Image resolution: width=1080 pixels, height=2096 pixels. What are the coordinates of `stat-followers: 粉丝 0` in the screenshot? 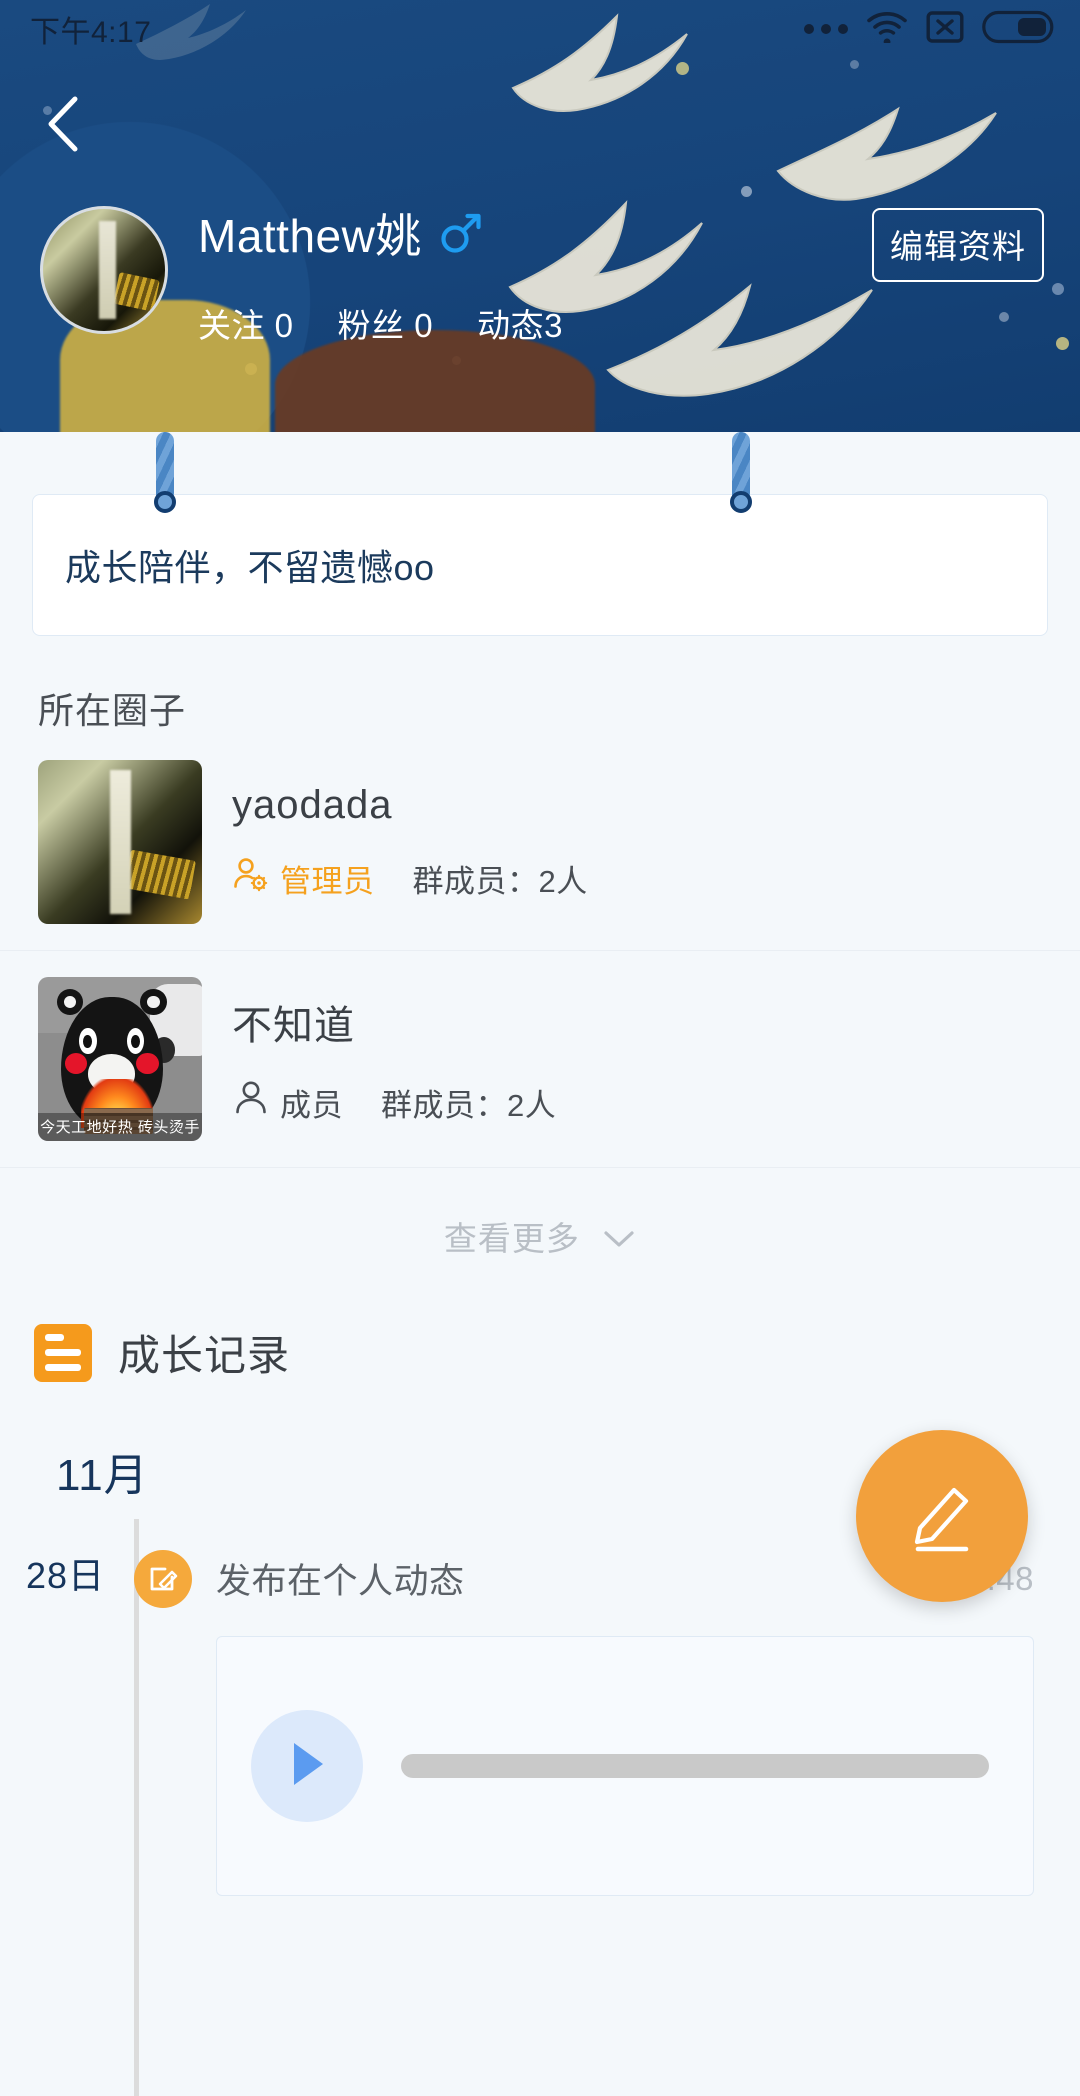 It's located at (386, 323).